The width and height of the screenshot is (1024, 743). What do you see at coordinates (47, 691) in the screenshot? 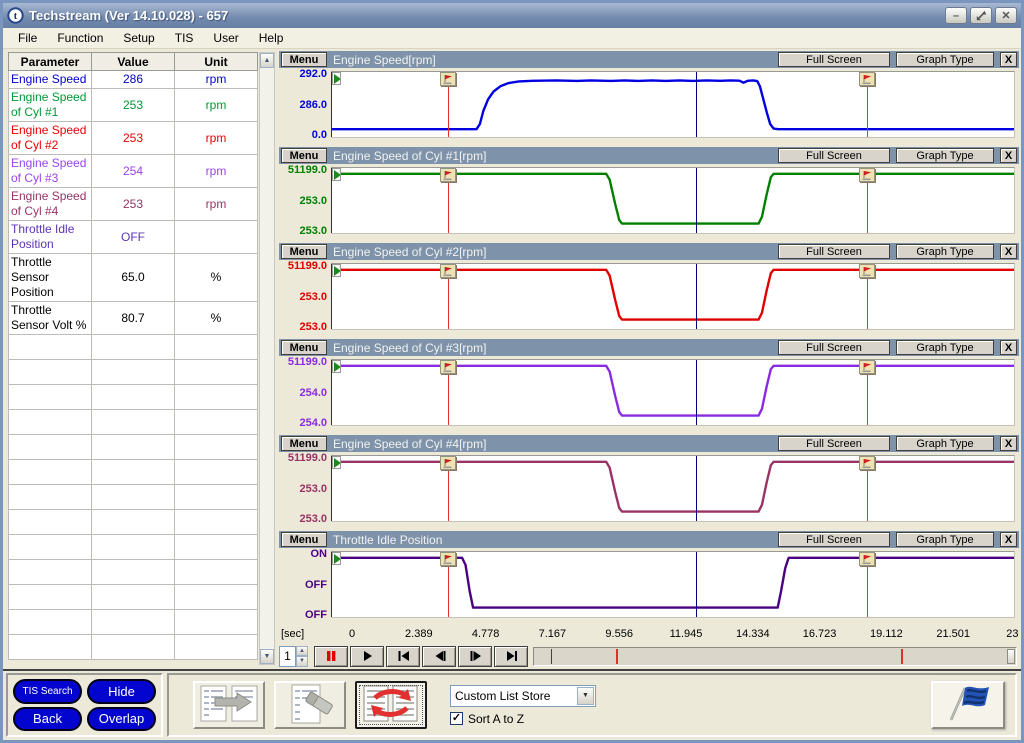
I see `tis-search-button: TIS Search` at bounding box center [47, 691].